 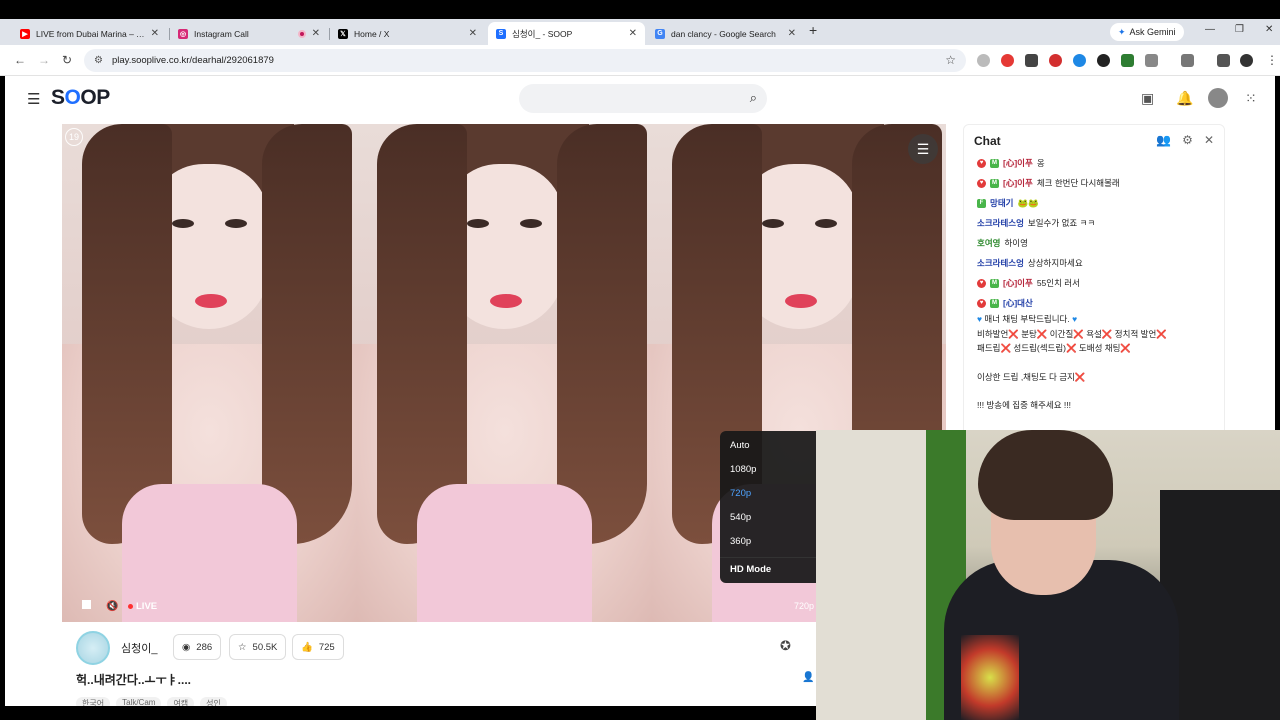 I want to click on tab-youtube: ▶ LIVE from Dubai Marina – Tens ✕, so click(x=89, y=33).